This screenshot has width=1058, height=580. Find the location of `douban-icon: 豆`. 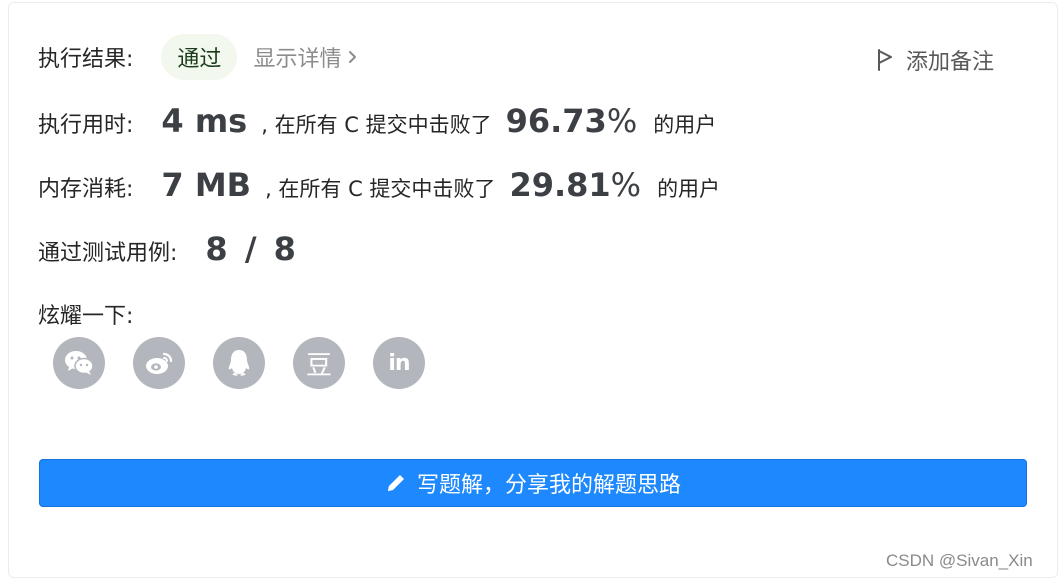

douban-icon: 豆 is located at coordinates (318, 365).